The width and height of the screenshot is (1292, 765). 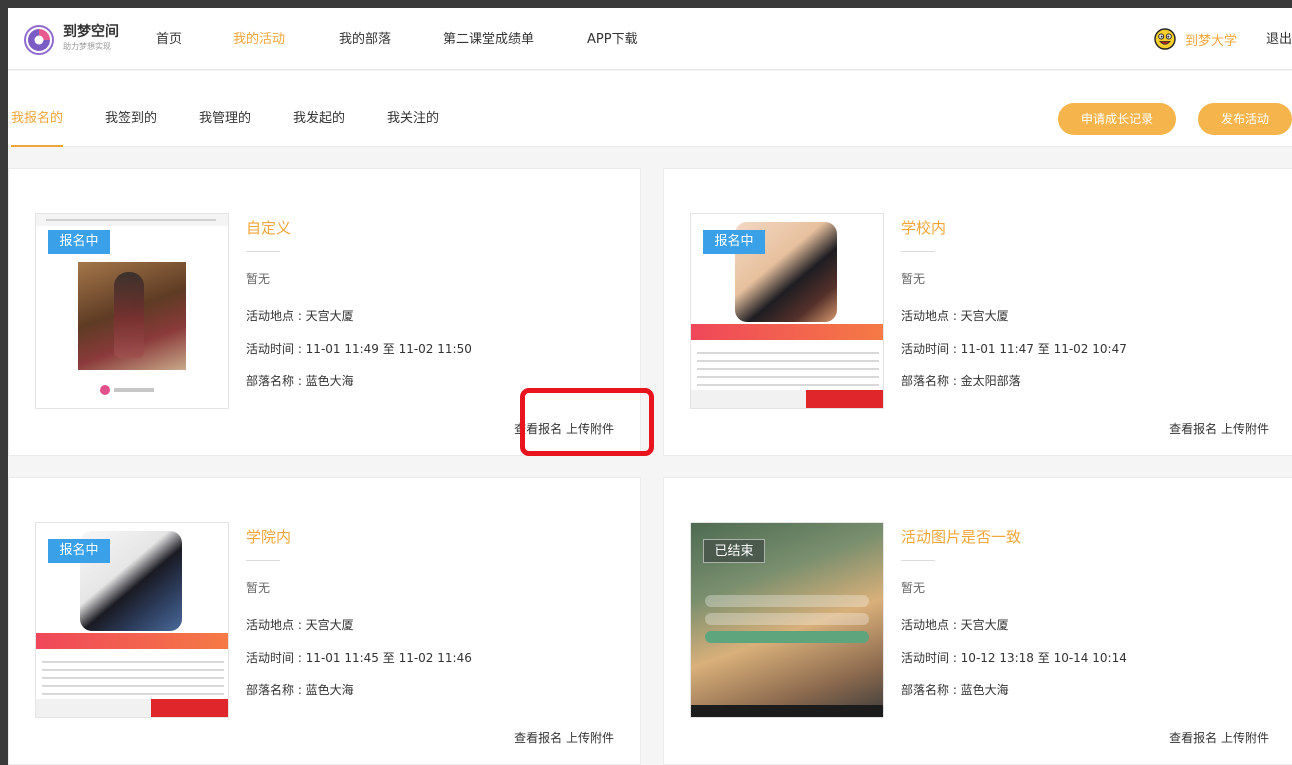 What do you see at coordinates (1117, 119) in the screenshot?
I see `growth-record-button: 申请成长记录` at bounding box center [1117, 119].